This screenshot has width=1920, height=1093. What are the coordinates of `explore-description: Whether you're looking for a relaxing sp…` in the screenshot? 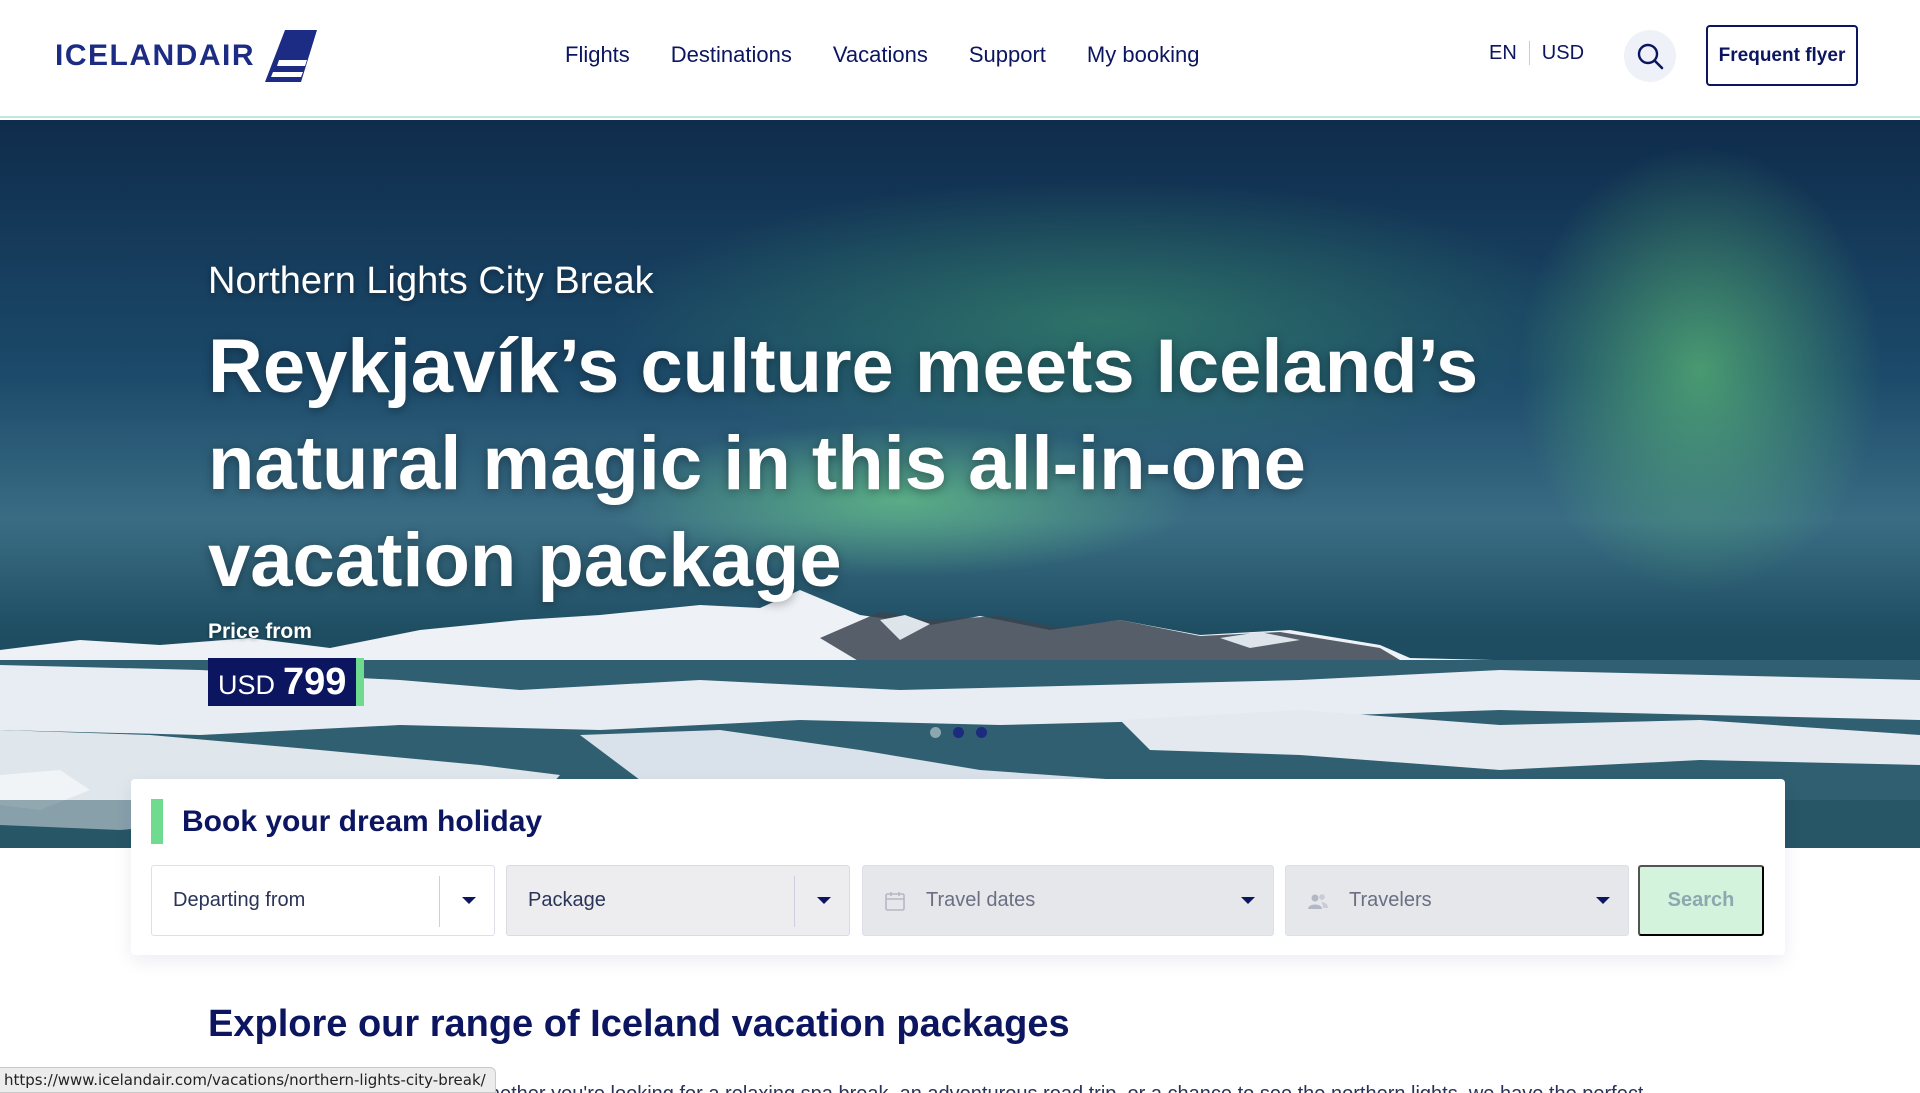 It's located at (1056, 1088).